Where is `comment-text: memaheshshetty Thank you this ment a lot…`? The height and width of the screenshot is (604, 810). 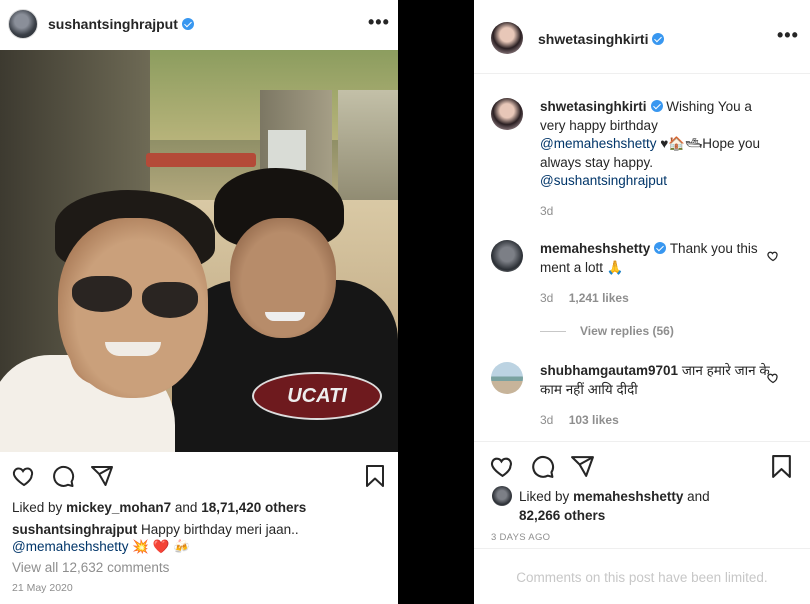
comment-text: memaheshshetty Thank you this ment a lot… is located at coordinates (656, 258).